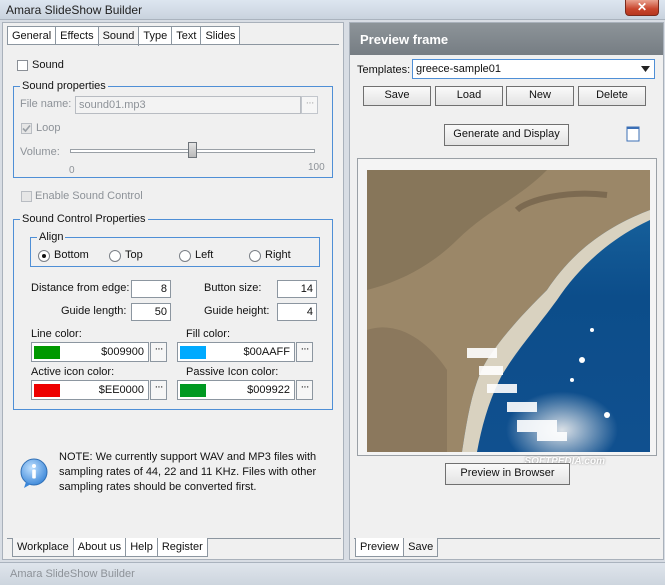 This screenshot has width=665, height=585. What do you see at coordinates (208, 334) in the screenshot?
I see `fill-color-label: Fill color:` at bounding box center [208, 334].